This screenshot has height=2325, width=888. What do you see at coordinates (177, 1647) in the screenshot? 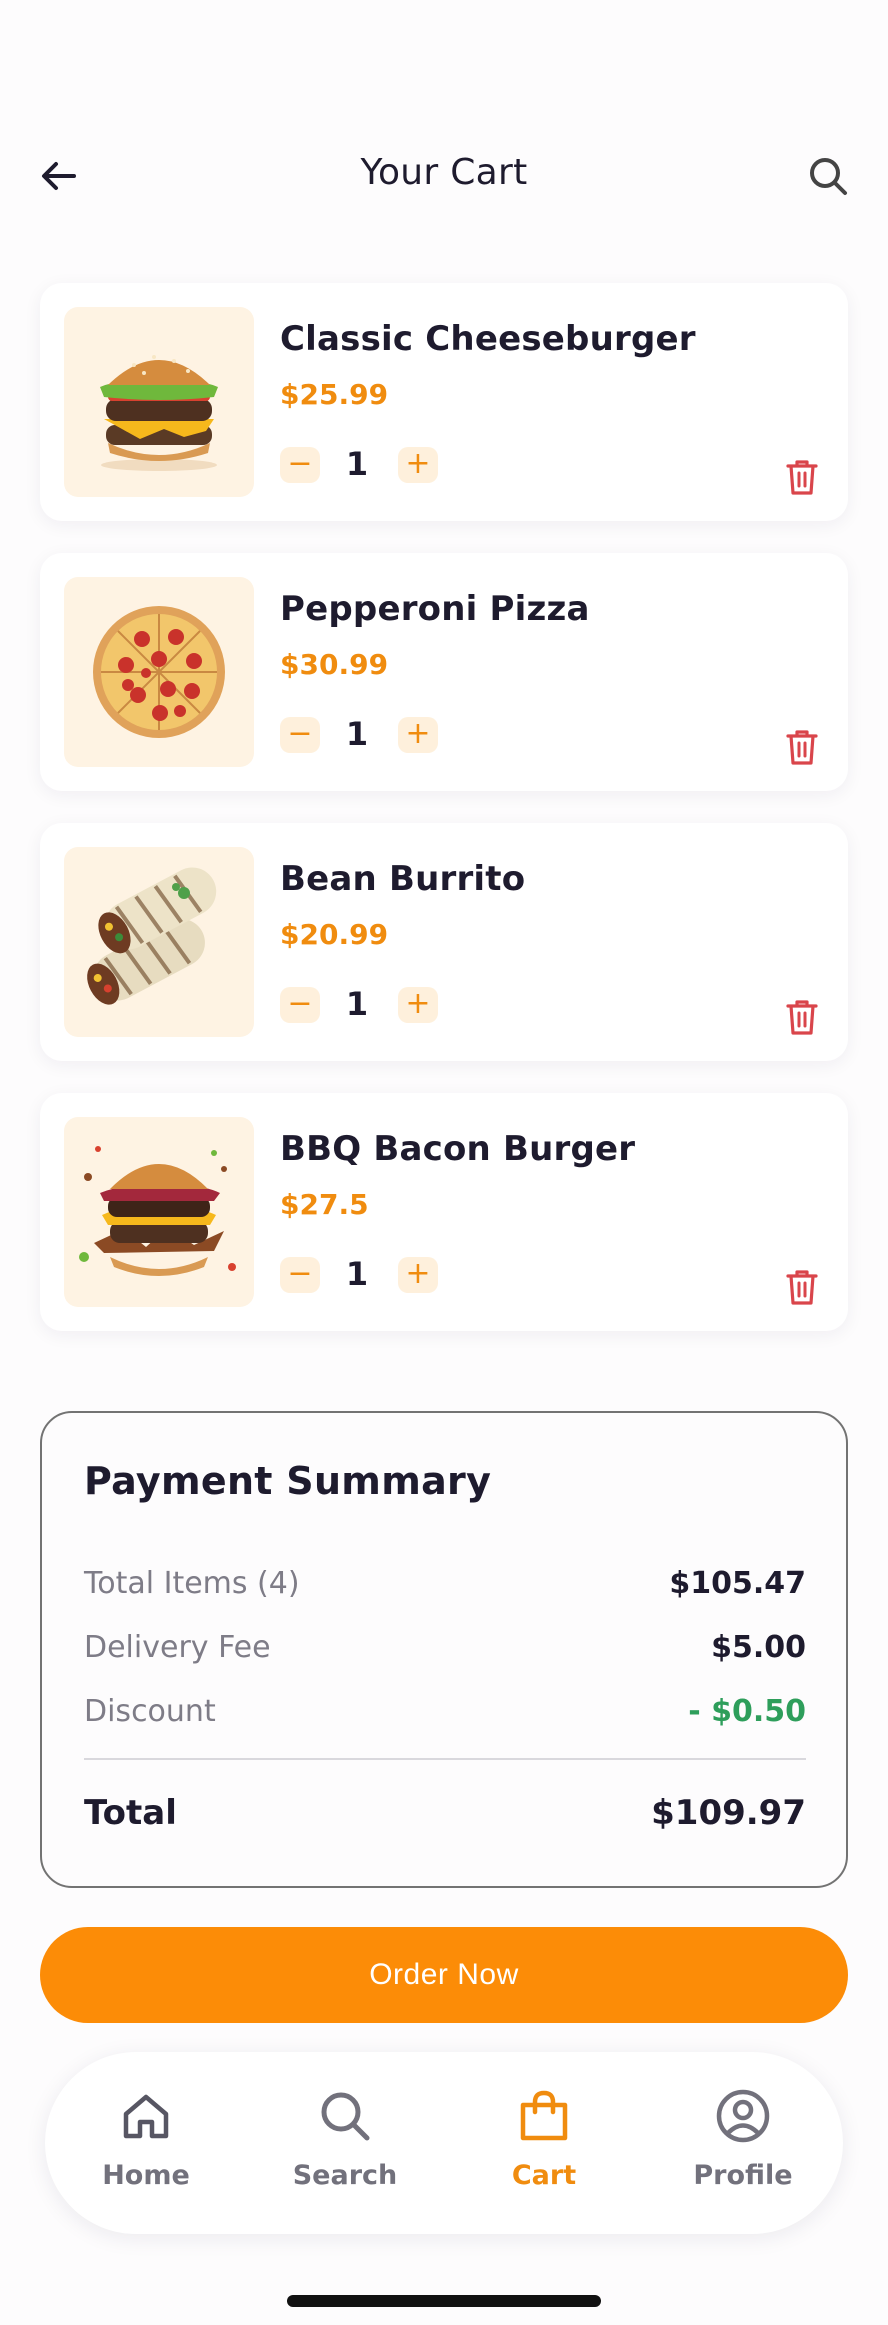
I see `summary-label: Delivery Fee` at bounding box center [177, 1647].